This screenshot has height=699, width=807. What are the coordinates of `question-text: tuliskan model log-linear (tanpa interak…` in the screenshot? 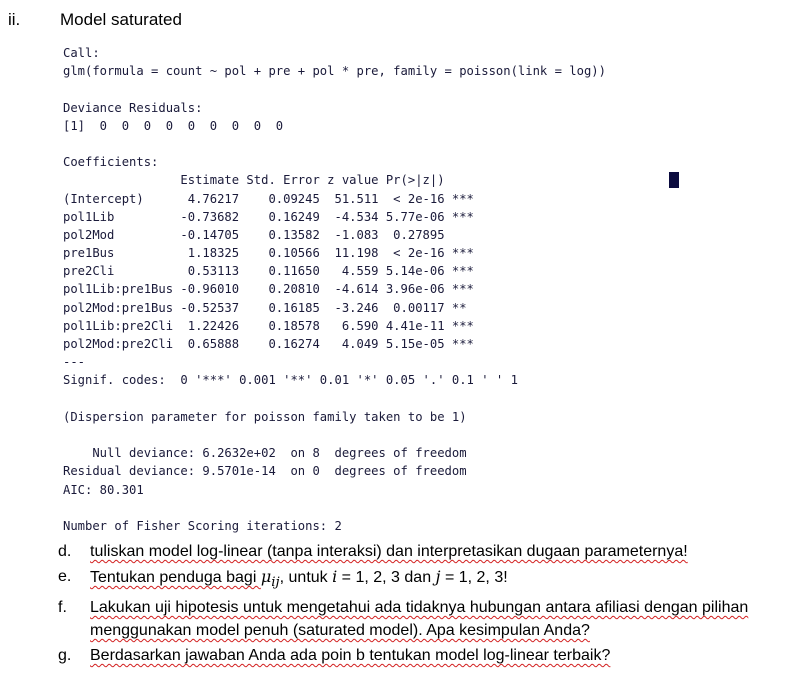 It's located at (389, 551).